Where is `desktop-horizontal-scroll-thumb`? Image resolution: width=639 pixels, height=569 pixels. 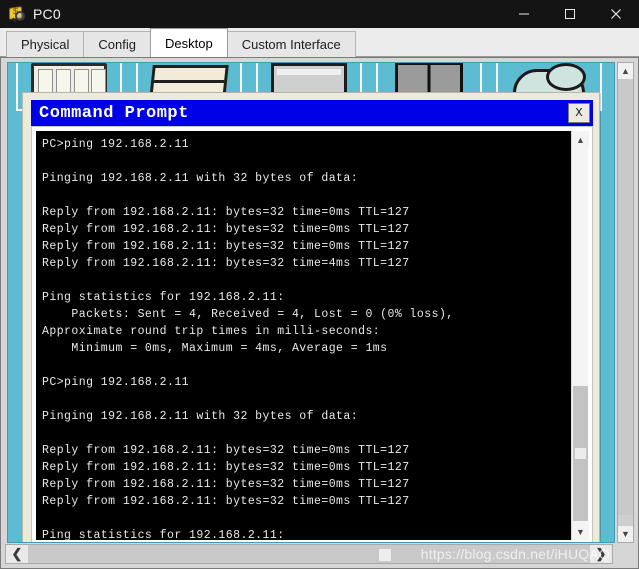
desktop-horizontal-scroll-thumb is located at coordinates (309, 554).